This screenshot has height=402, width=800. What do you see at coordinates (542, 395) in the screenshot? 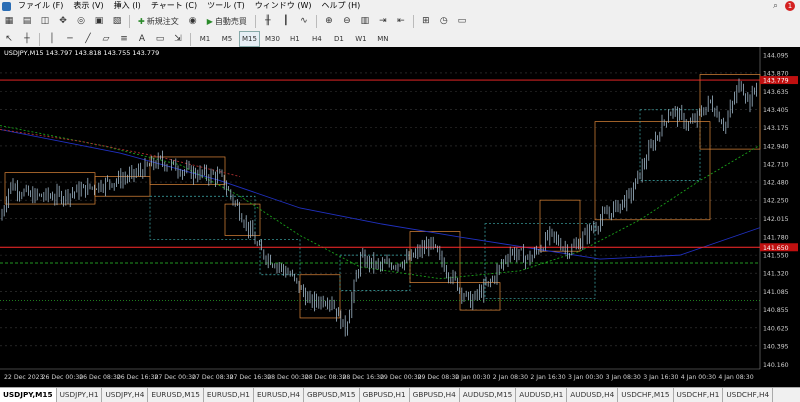
I see `tab-audusd-h1: AUDUSD,H1` at bounding box center [542, 395].